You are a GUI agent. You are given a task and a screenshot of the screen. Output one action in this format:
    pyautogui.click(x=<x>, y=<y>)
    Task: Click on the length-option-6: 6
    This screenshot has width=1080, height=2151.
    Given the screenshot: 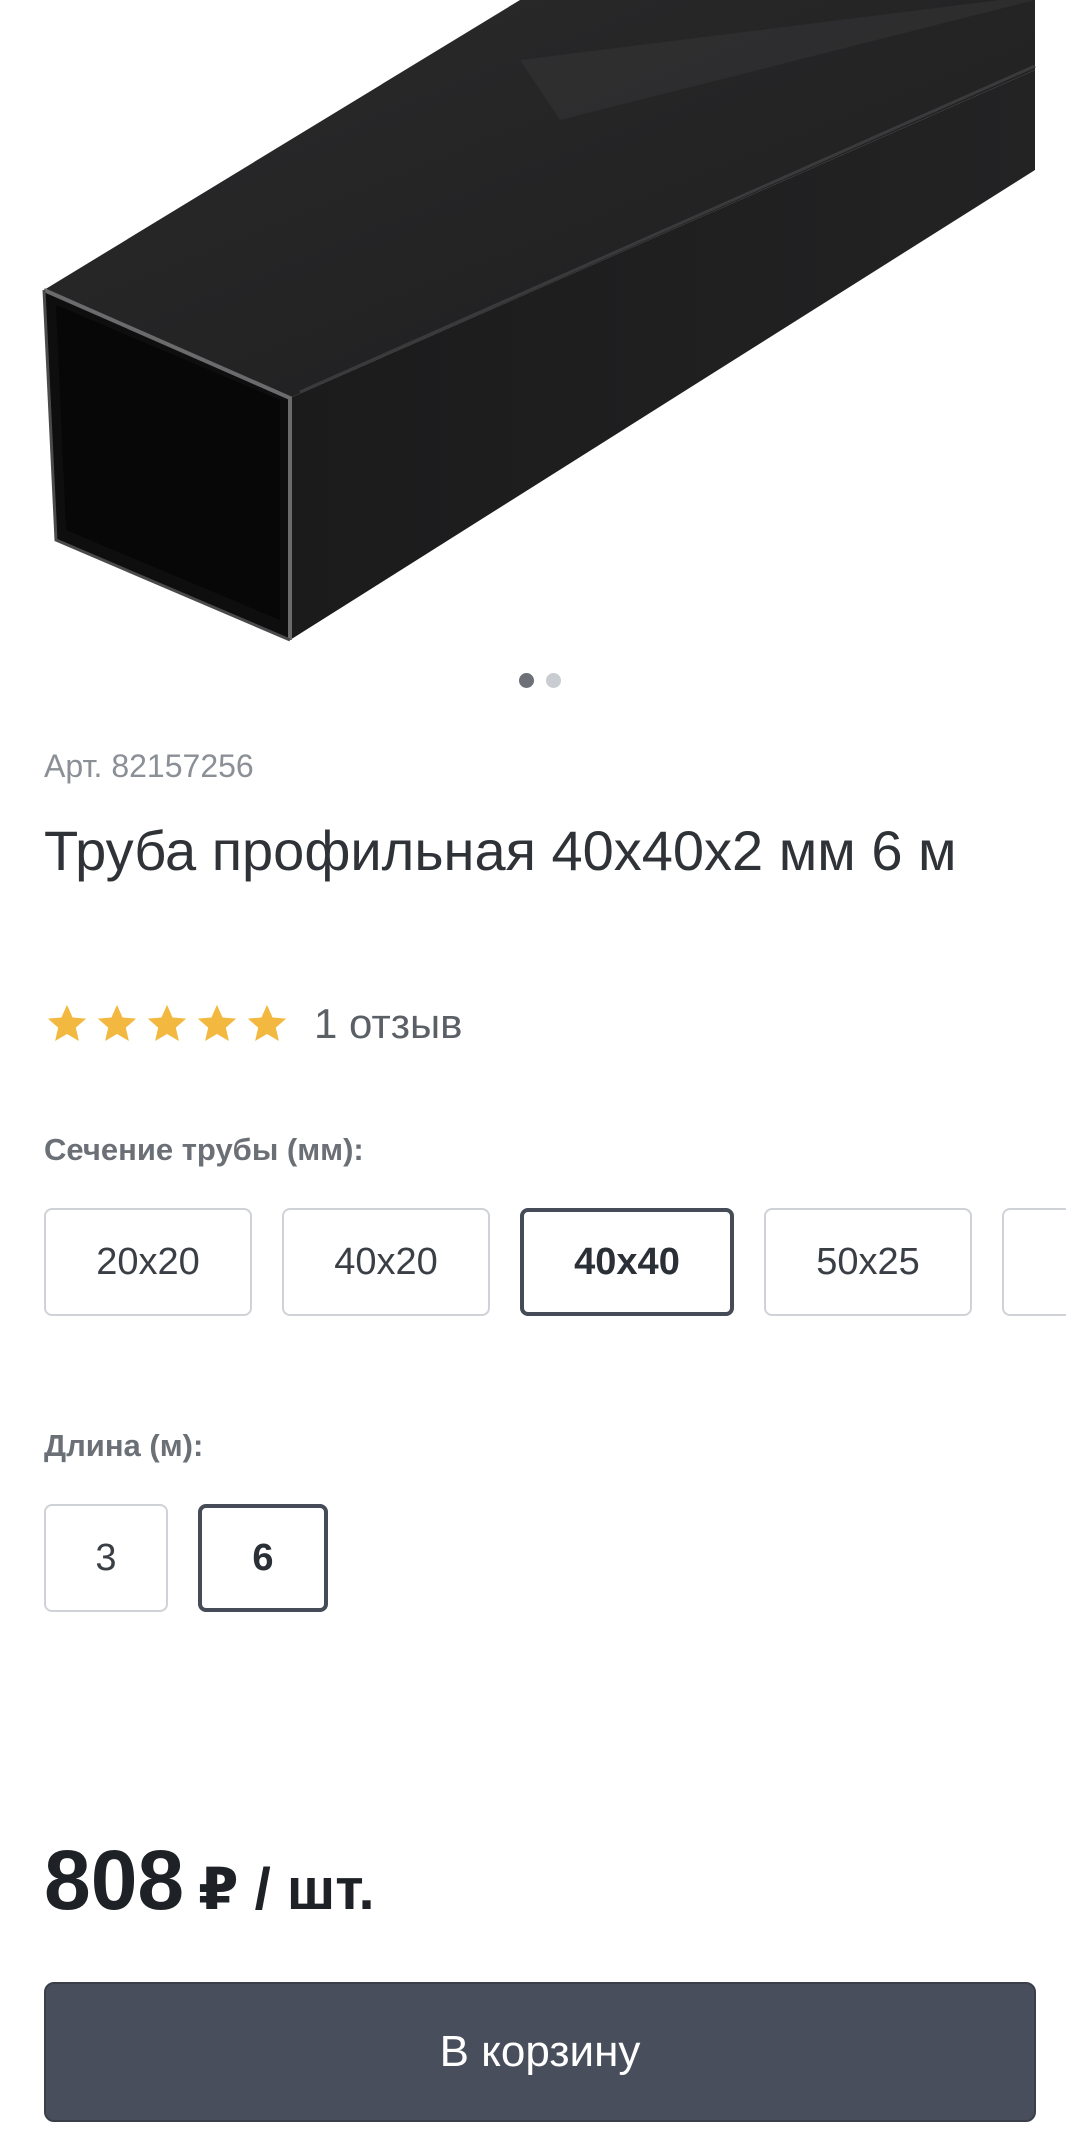 What is the action you would take?
    pyautogui.click(x=263, y=1558)
    